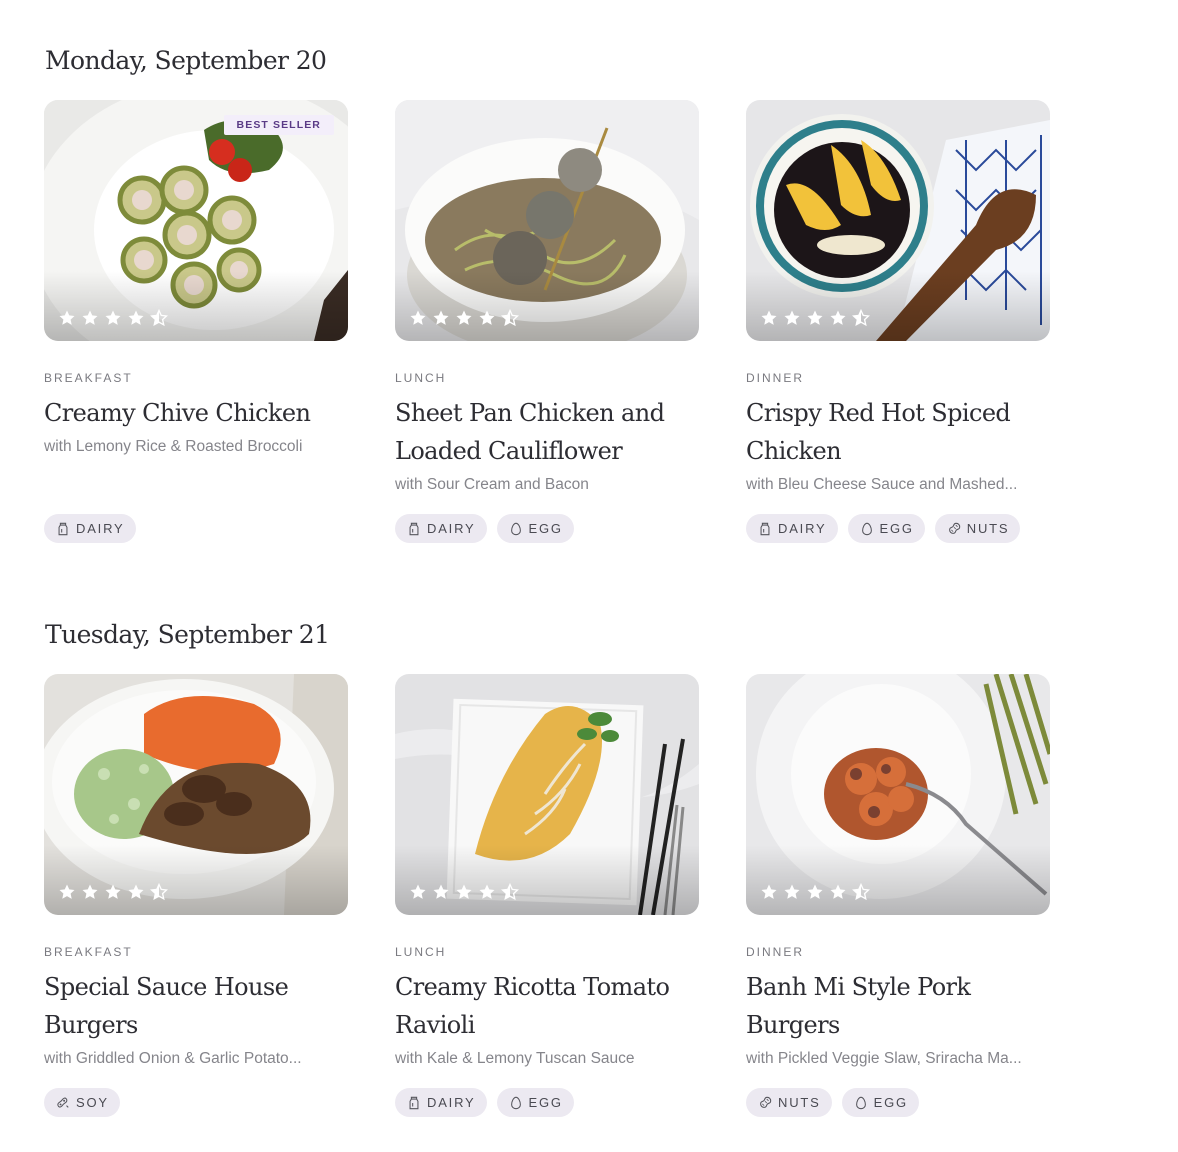  Describe the element at coordinates (186, 60) in the screenshot. I see `day-heading: Monday, September 20` at that location.